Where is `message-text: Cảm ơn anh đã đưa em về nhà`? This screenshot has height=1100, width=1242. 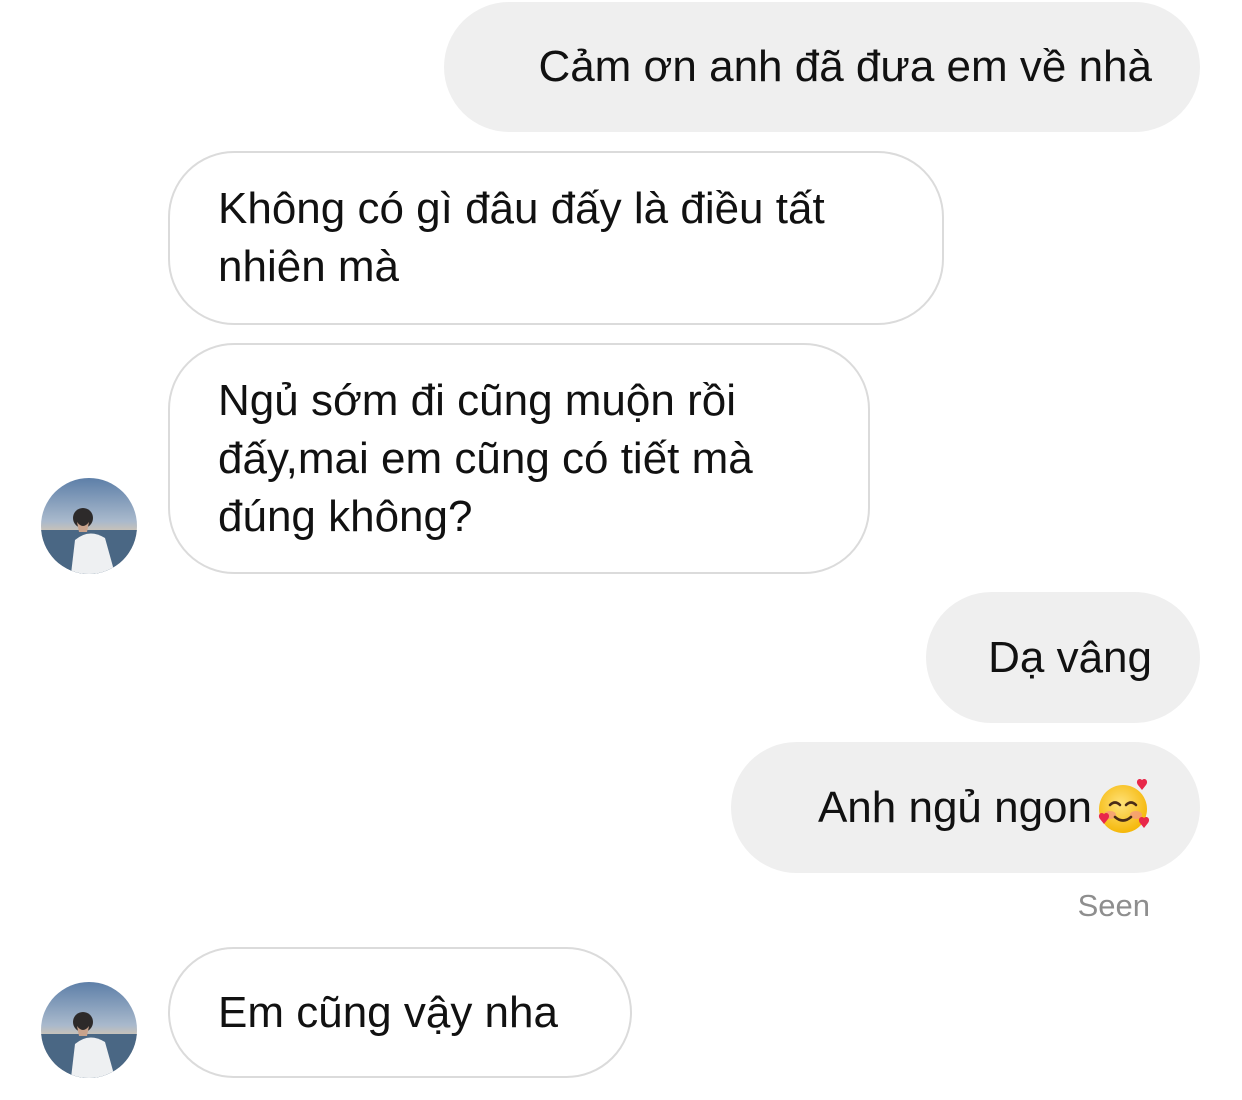 message-text: Cảm ơn anh đã đưa em về nhà is located at coordinates (845, 66).